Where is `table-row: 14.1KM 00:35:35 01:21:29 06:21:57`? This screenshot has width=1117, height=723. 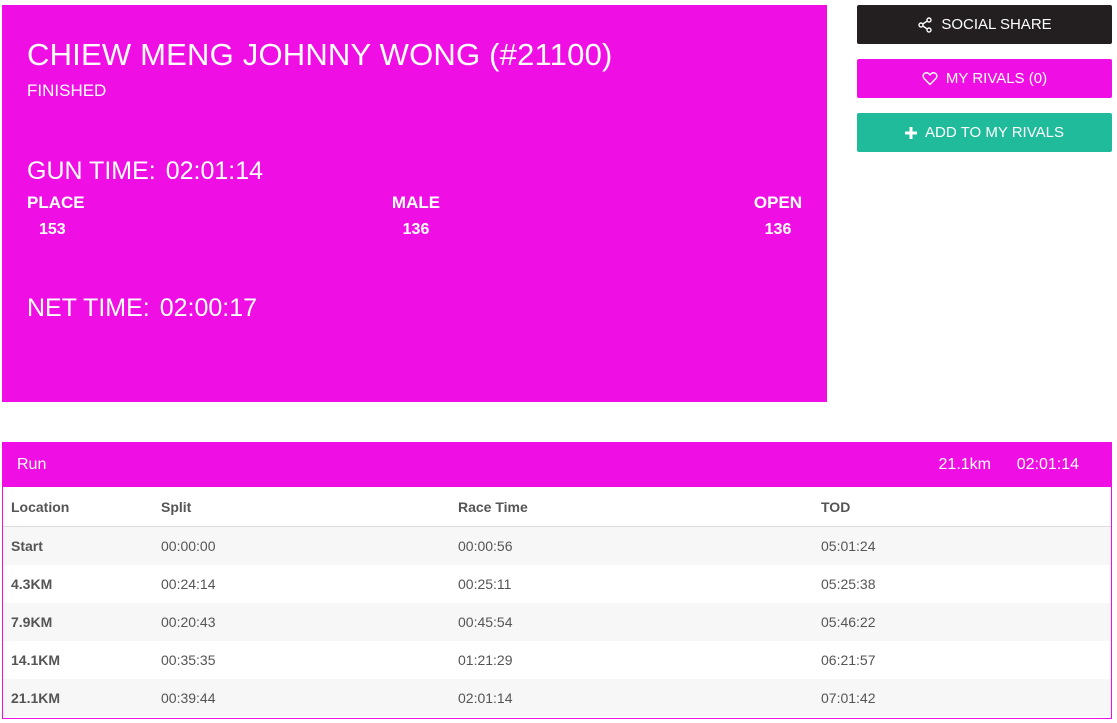
table-row: 14.1KM 00:35:35 01:21:29 06:21:57 is located at coordinates (557, 660).